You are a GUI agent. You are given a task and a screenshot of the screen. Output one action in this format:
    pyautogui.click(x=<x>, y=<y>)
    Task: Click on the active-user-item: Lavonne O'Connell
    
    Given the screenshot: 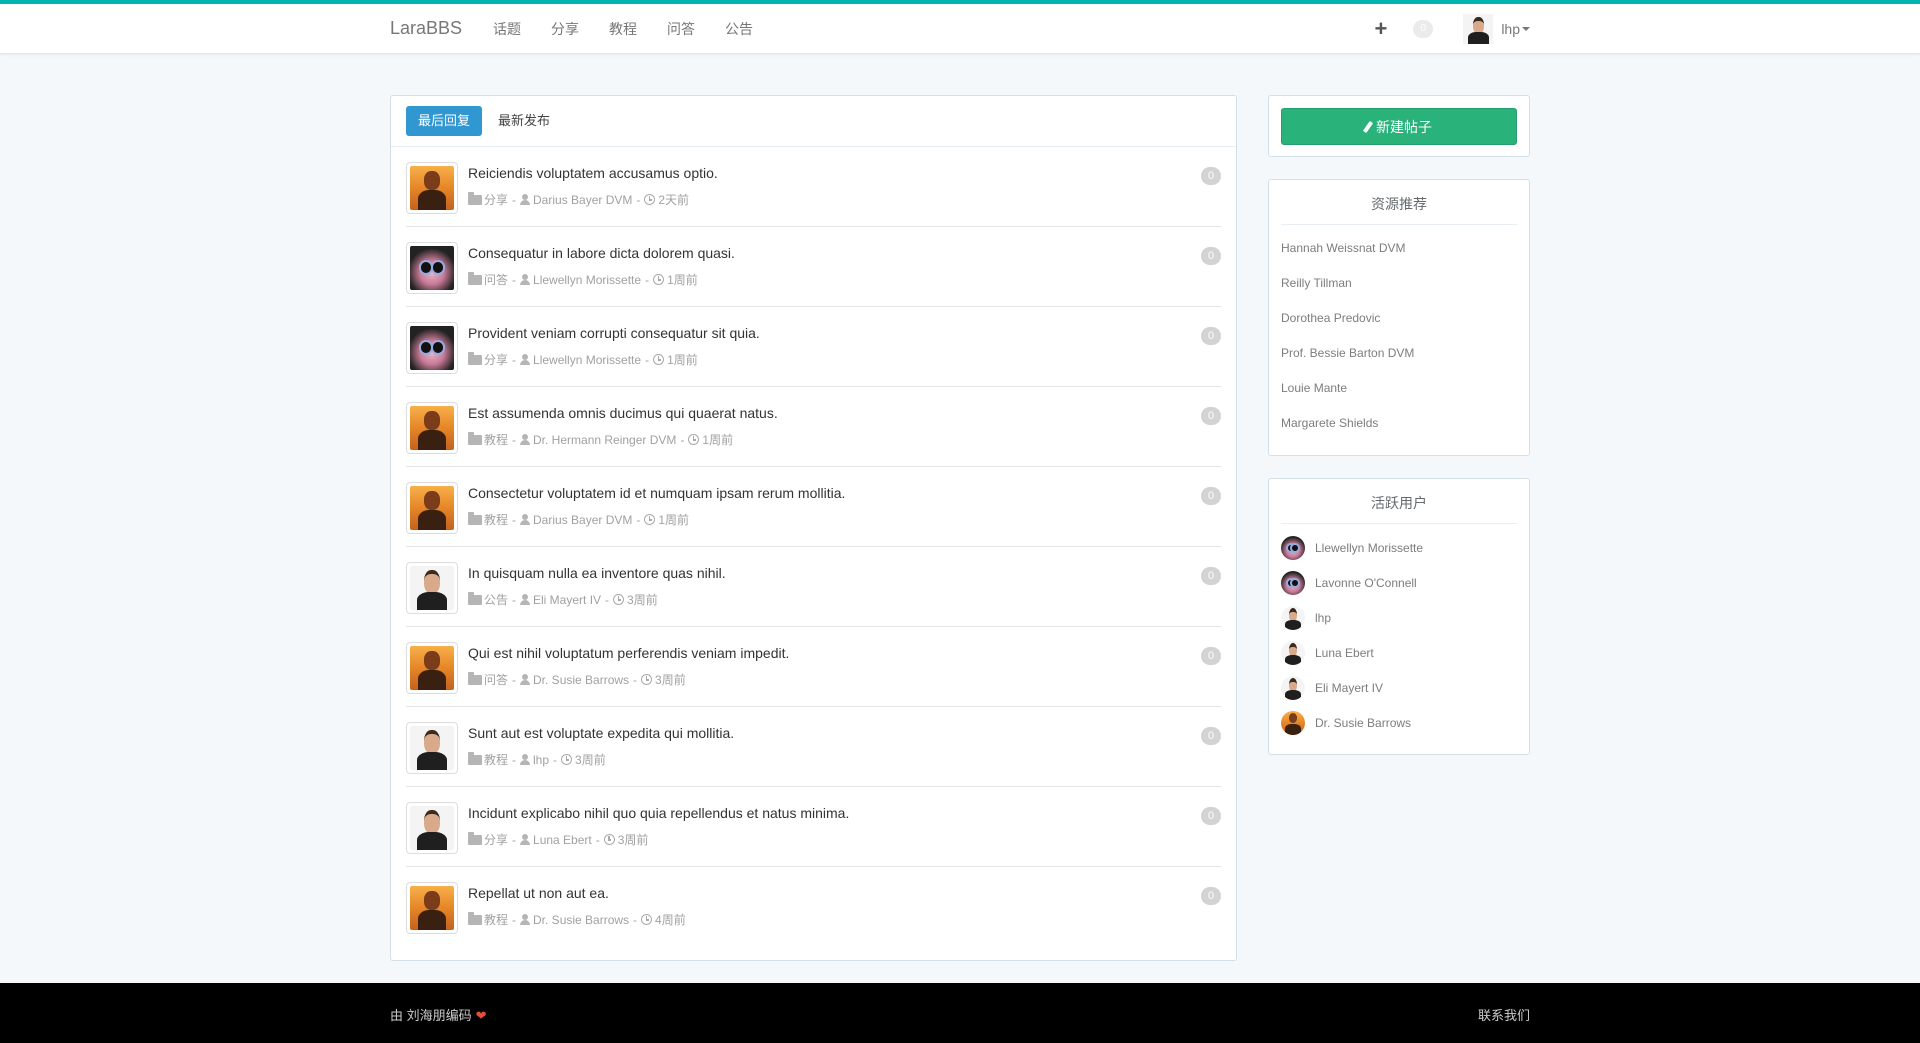 What is the action you would take?
    pyautogui.click(x=1399, y=582)
    